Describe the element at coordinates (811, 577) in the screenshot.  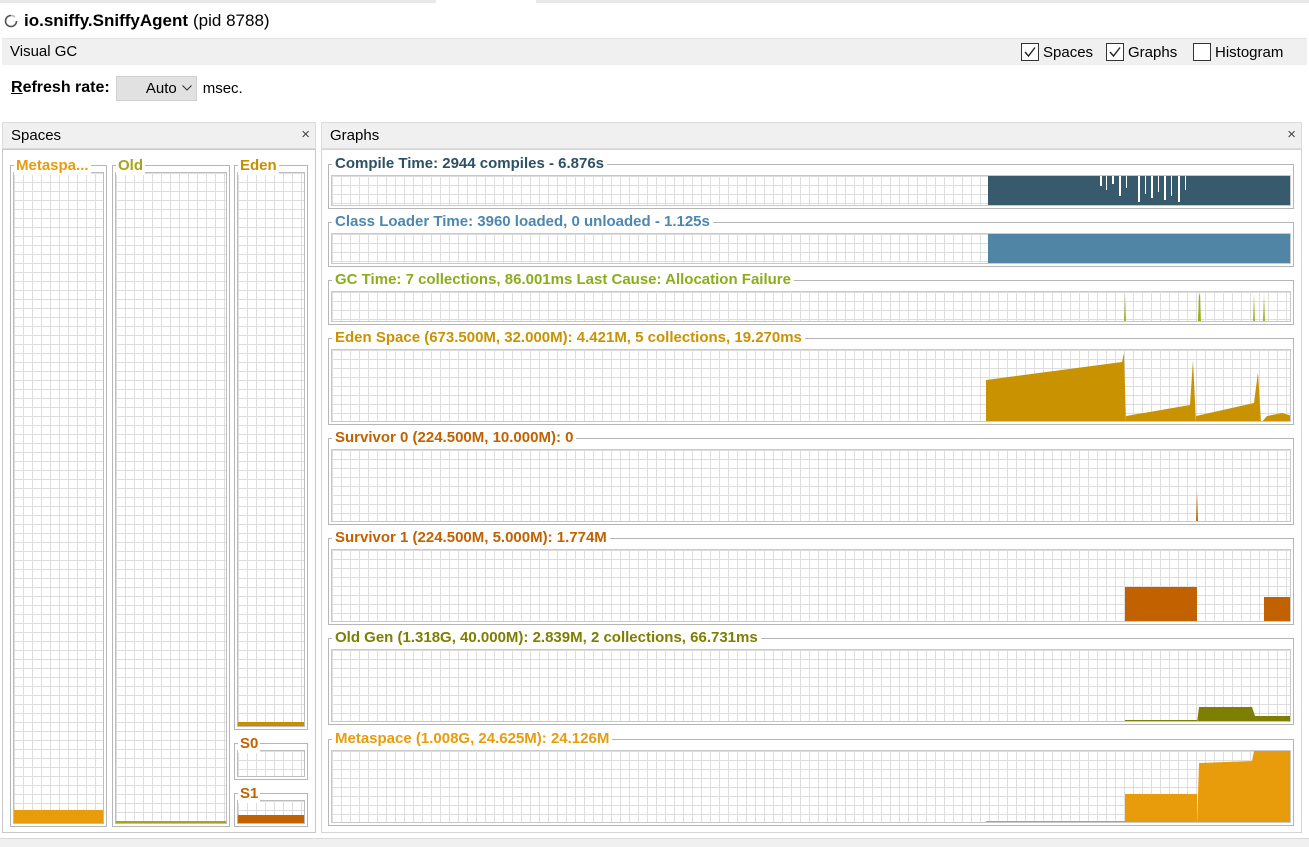
I see `graph-survivor-1: Survivor 1 (224.500M, 5.000M): 1.774M` at that location.